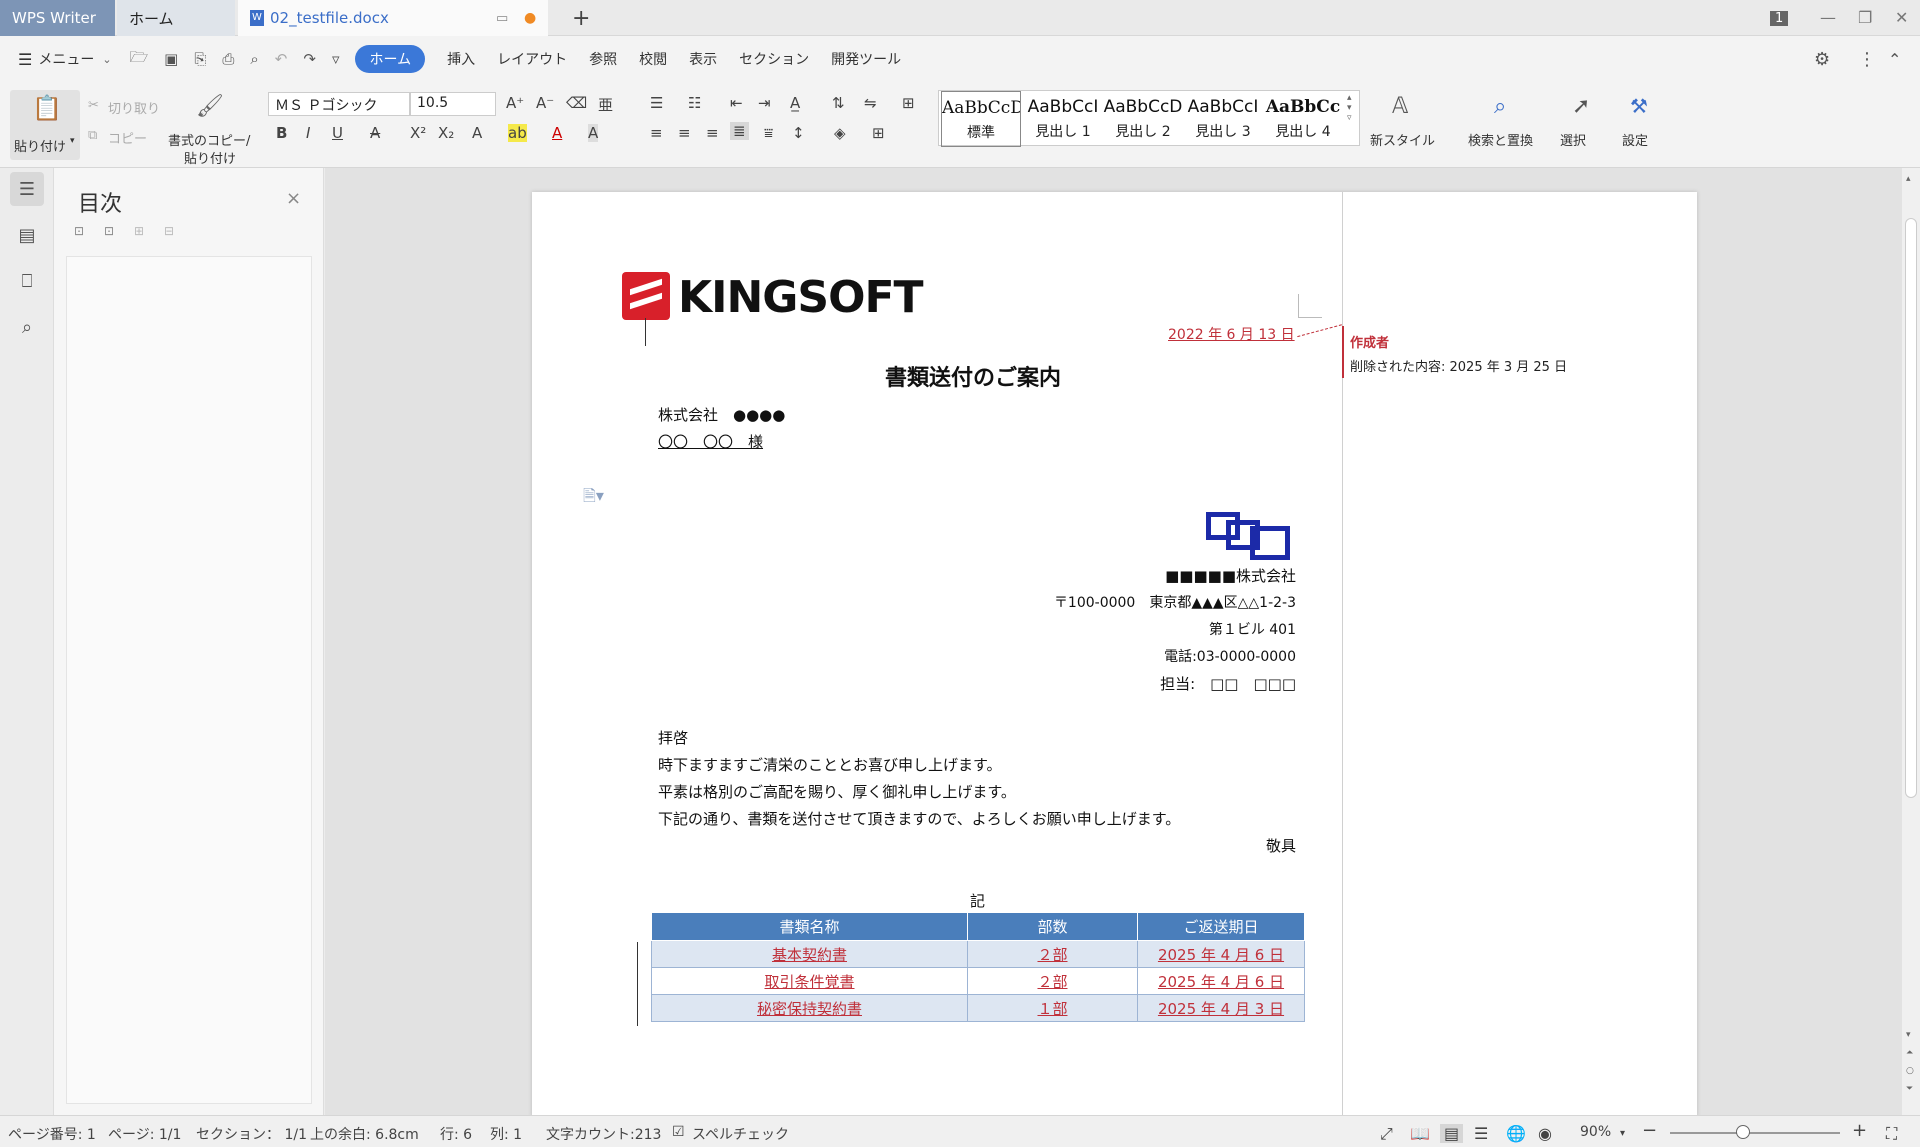 The height and width of the screenshot is (1147, 1920). What do you see at coordinates (308, 133) in the screenshot?
I see `italic-icon: I` at bounding box center [308, 133].